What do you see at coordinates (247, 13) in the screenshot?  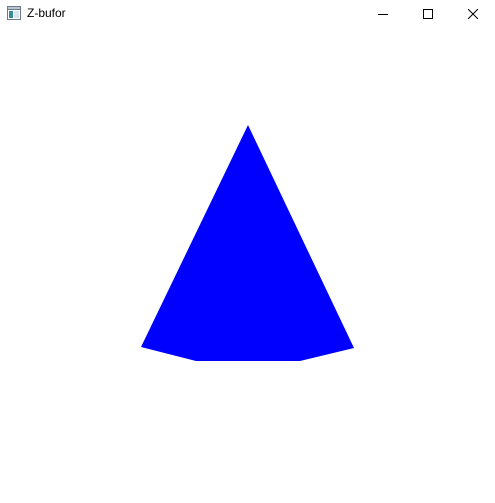 I see `title-bar: Z-bufor` at bounding box center [247, 13].